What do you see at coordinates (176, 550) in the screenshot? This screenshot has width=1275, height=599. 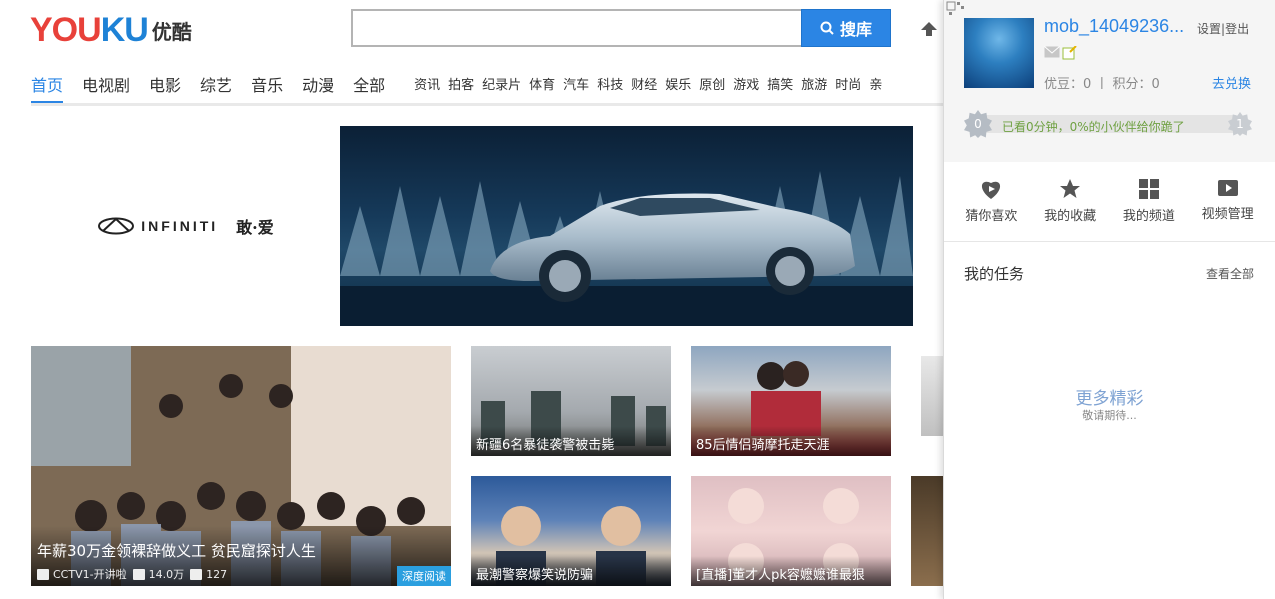 I see `feature-title: 年薪30万金领裸辞做义工 贫民窟探讨人生` at bounding box center [176, 550].